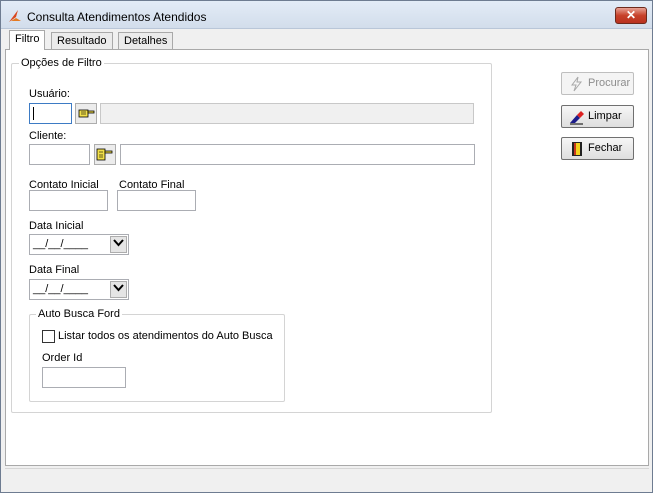 Image resolution: width=653 pixels, height=493 pixels. Describe the element at coordinates (327, 478) in the screenshot. I see `status-bar` at that location.